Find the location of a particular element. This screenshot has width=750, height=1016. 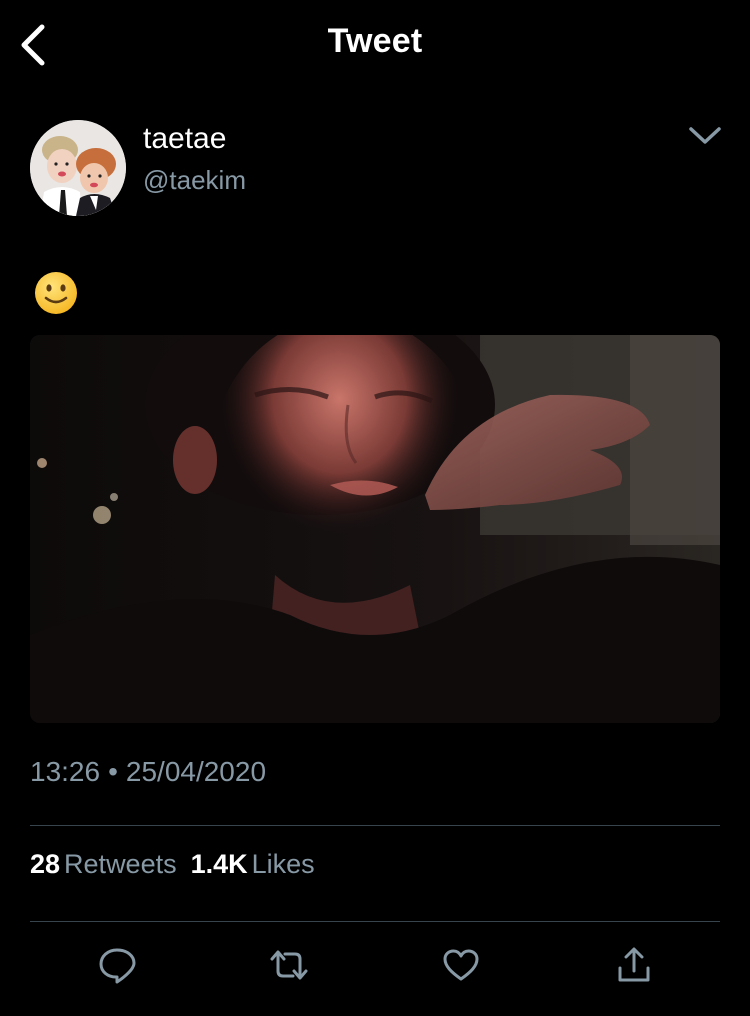

chevron-down-icon is located at coordinates (705, 135).